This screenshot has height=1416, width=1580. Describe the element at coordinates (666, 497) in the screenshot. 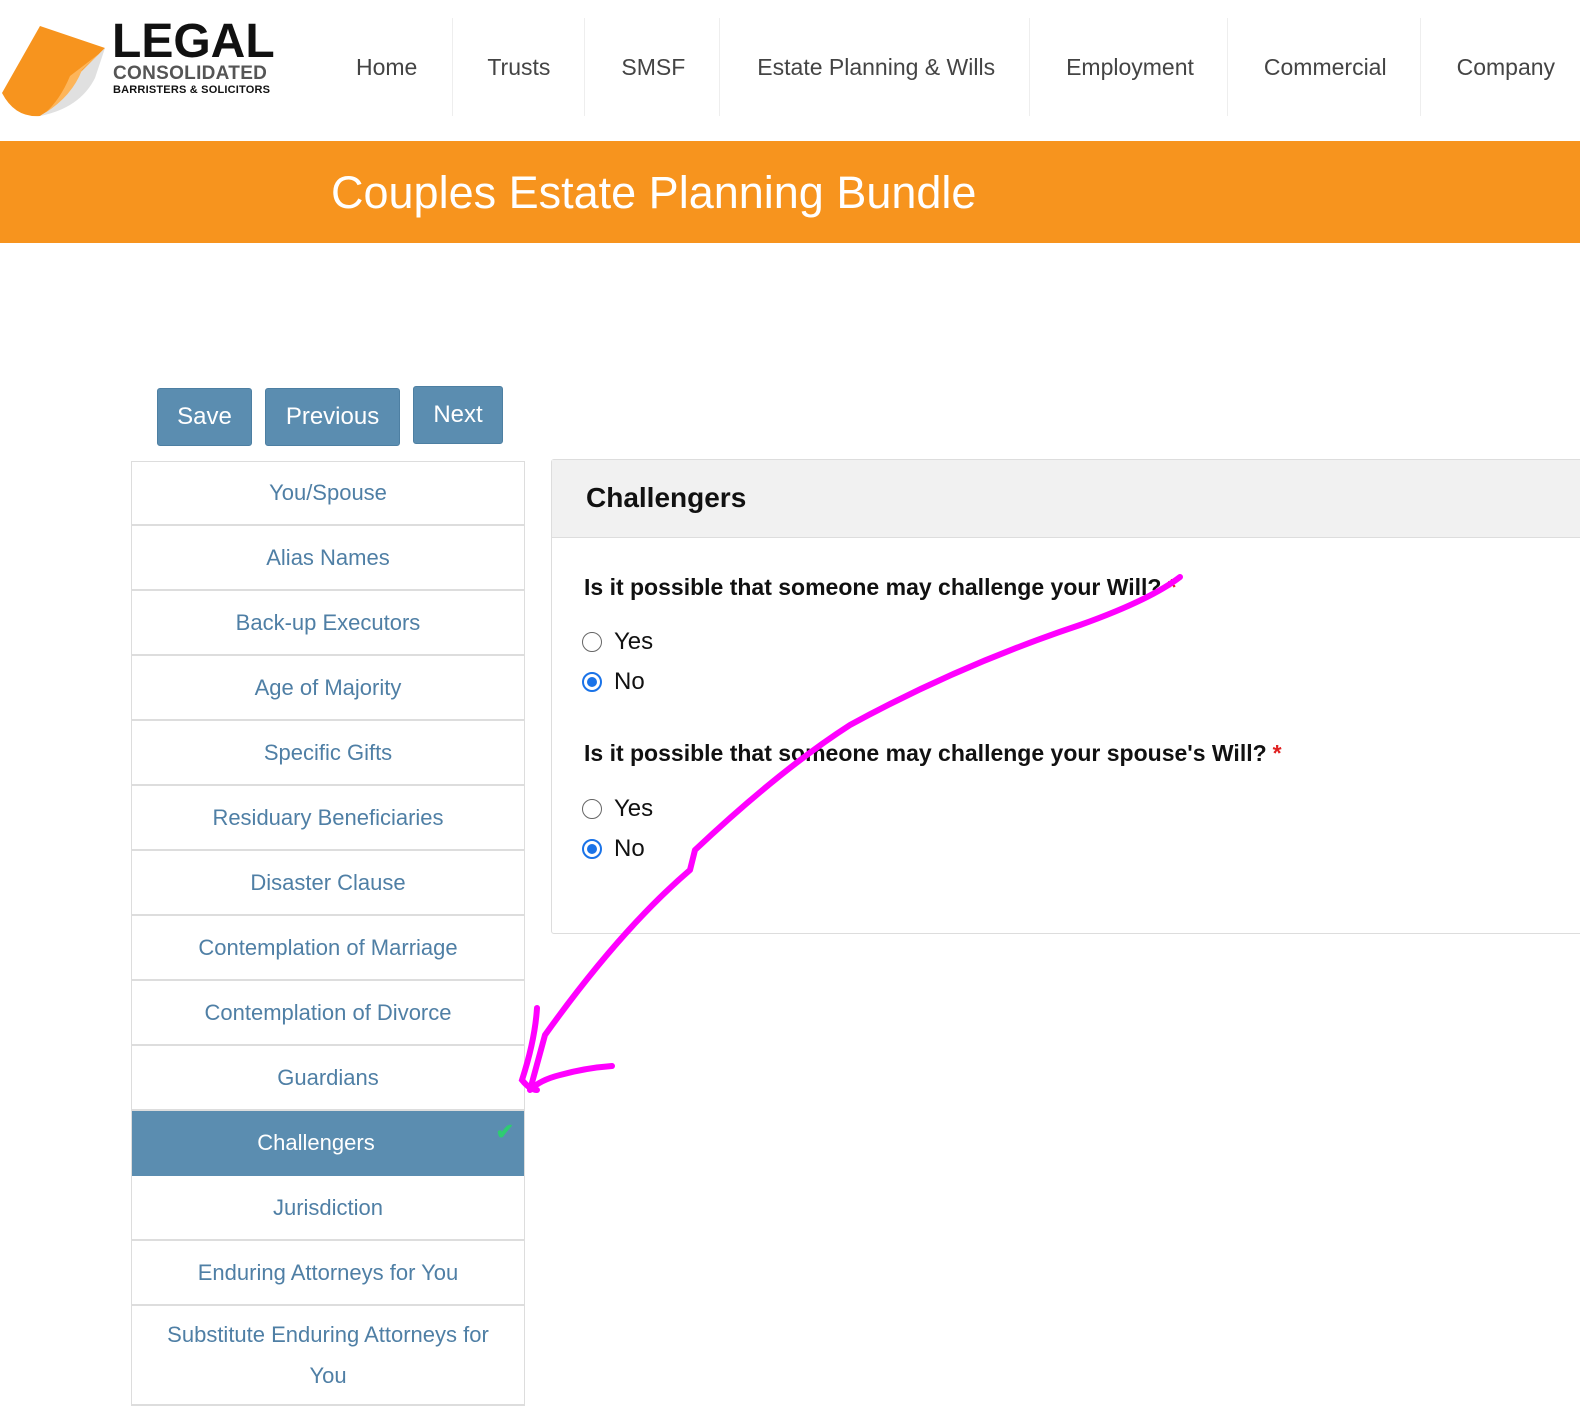

I see `panel-title: Challengers` at that location.